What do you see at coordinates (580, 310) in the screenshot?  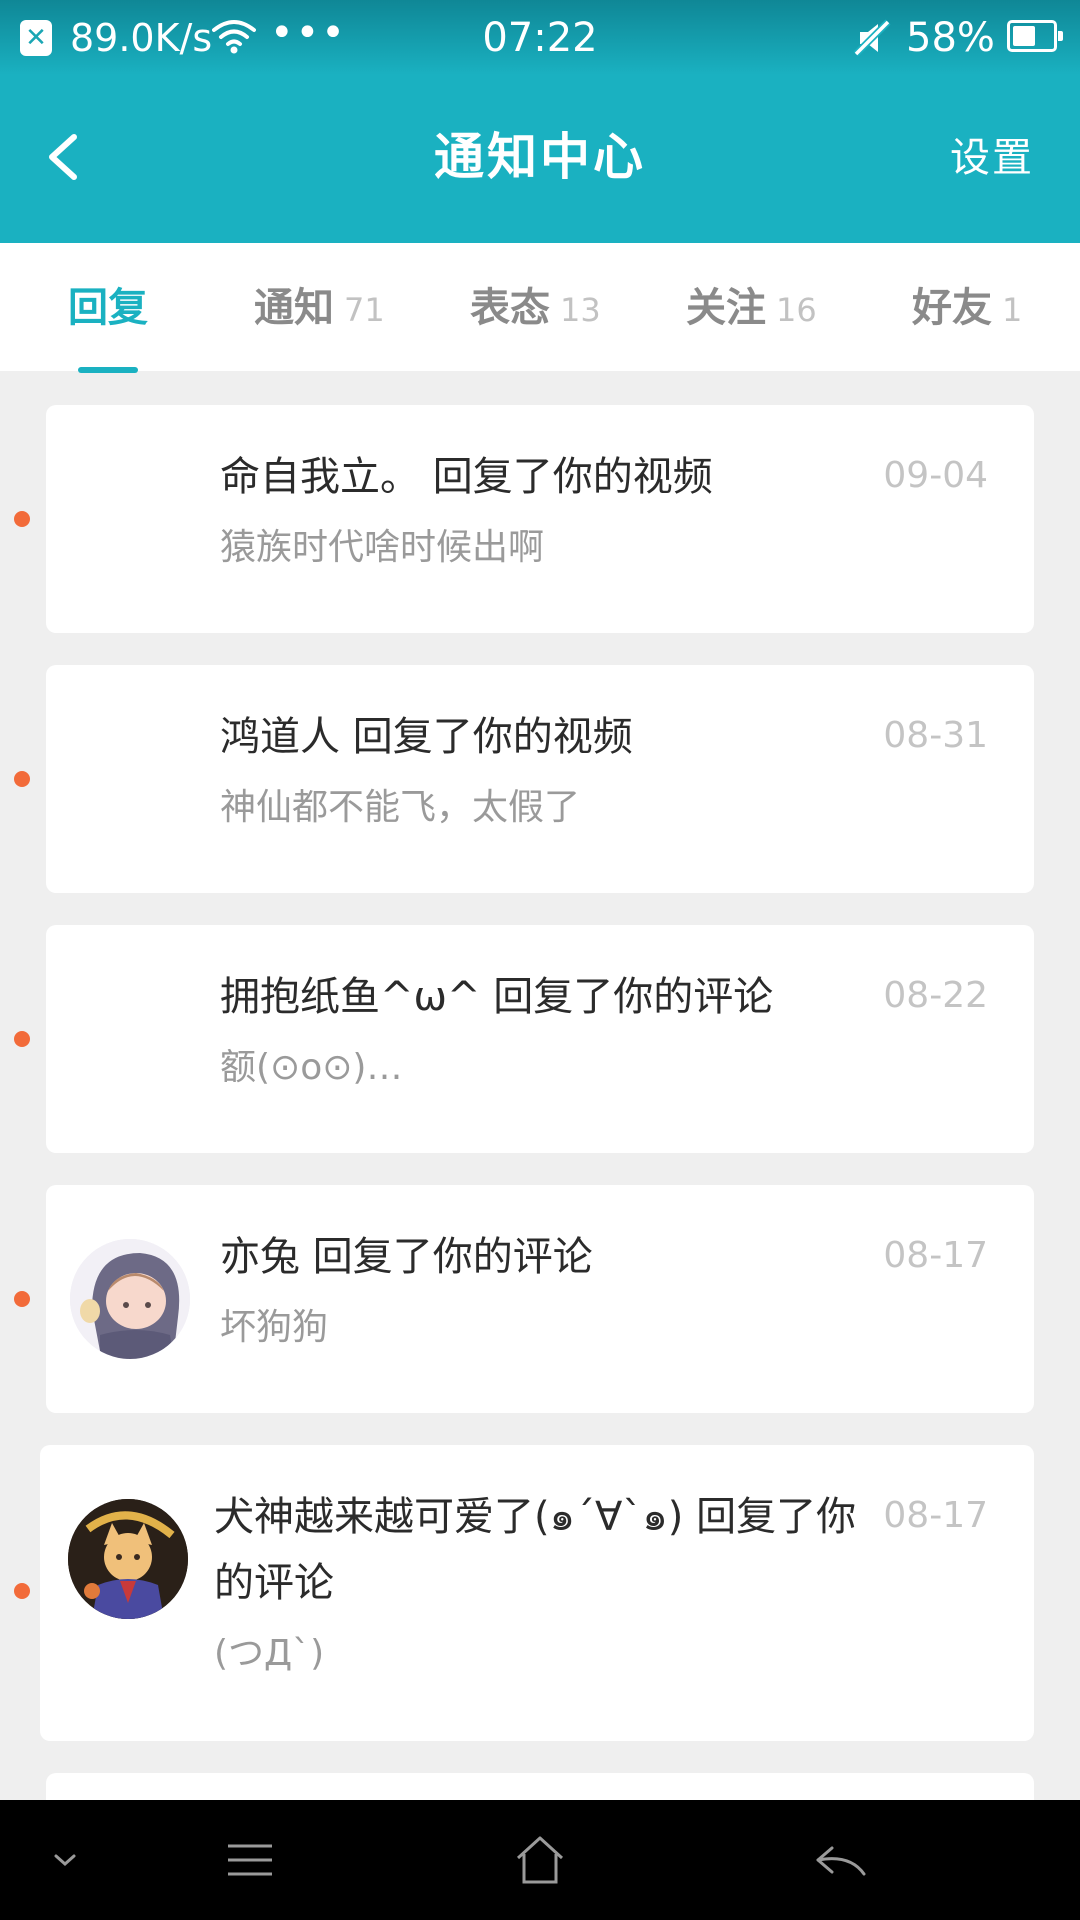 I see `tab-count: 13` at bounding box center [580, 310].